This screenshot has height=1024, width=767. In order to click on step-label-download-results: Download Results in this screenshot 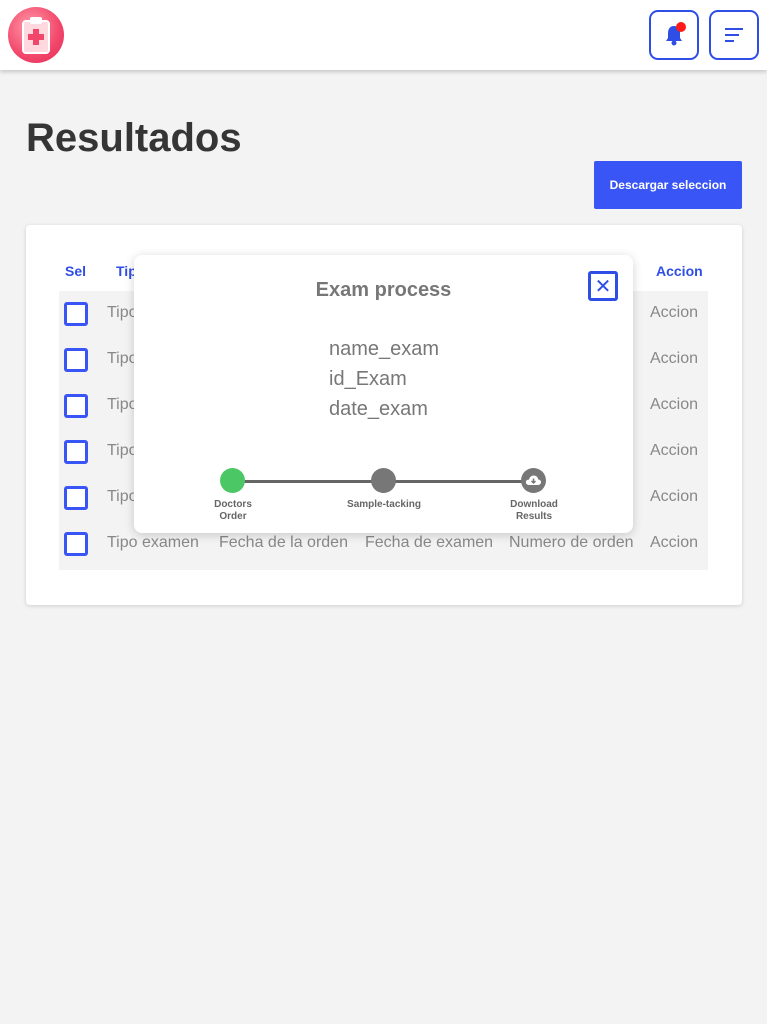, I will do `click(534, 511)`.